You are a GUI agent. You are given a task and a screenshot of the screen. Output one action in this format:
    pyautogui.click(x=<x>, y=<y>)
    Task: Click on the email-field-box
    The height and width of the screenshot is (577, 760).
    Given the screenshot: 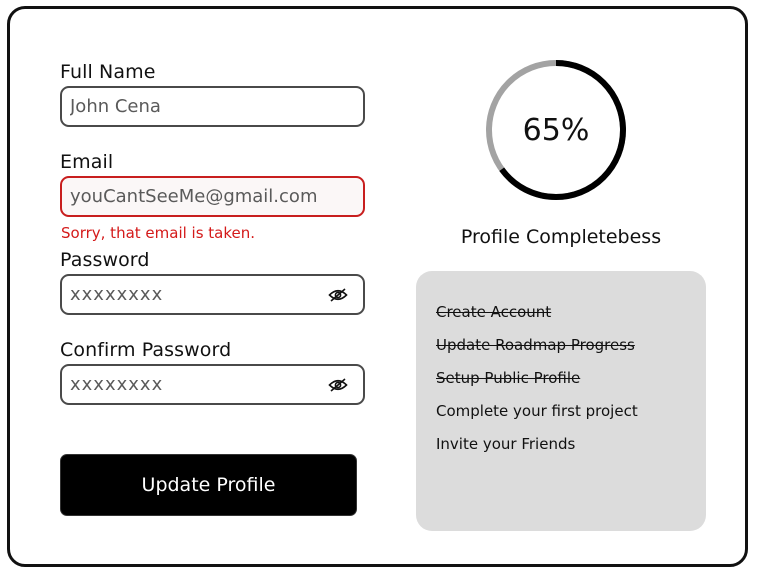 What is the action you would take?
    pyautogui.click(x=212, y=196)
    